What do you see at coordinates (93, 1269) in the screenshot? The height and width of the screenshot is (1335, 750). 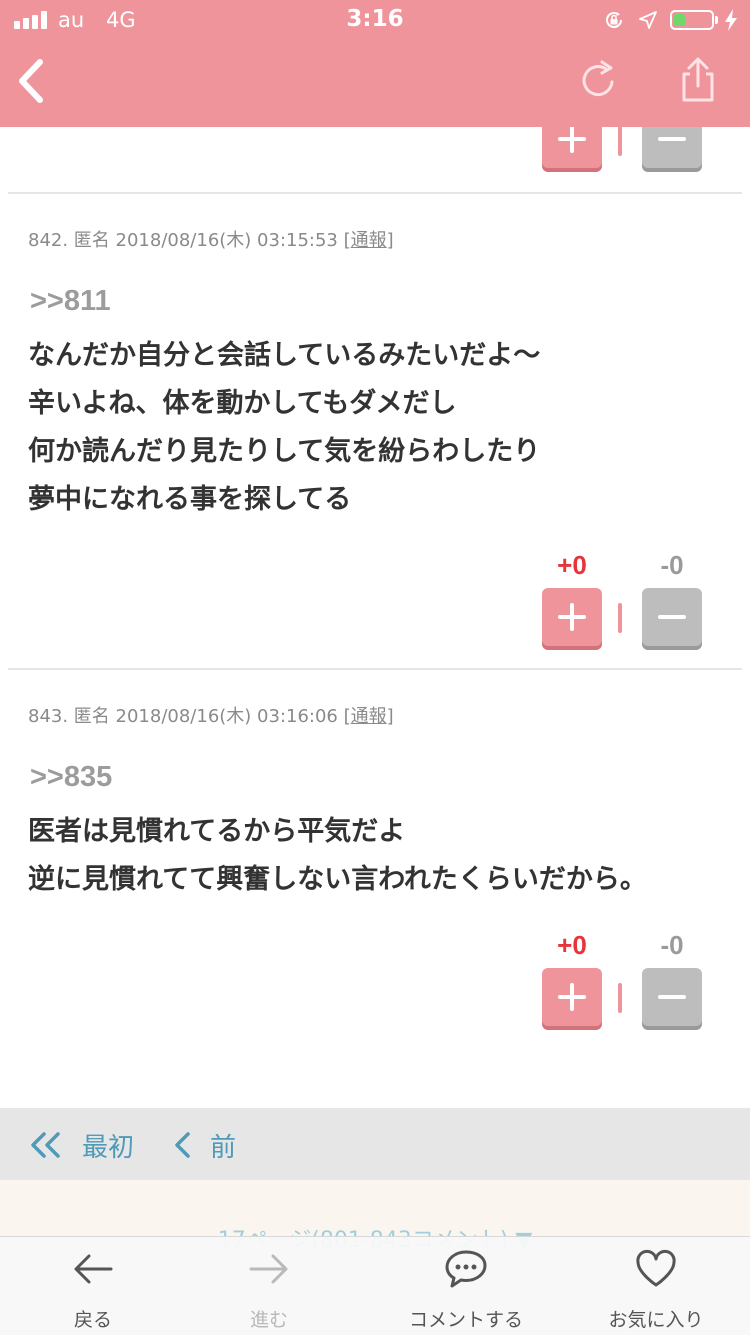 I see `arrow-left-icon` at bounding box center [93, 1269].